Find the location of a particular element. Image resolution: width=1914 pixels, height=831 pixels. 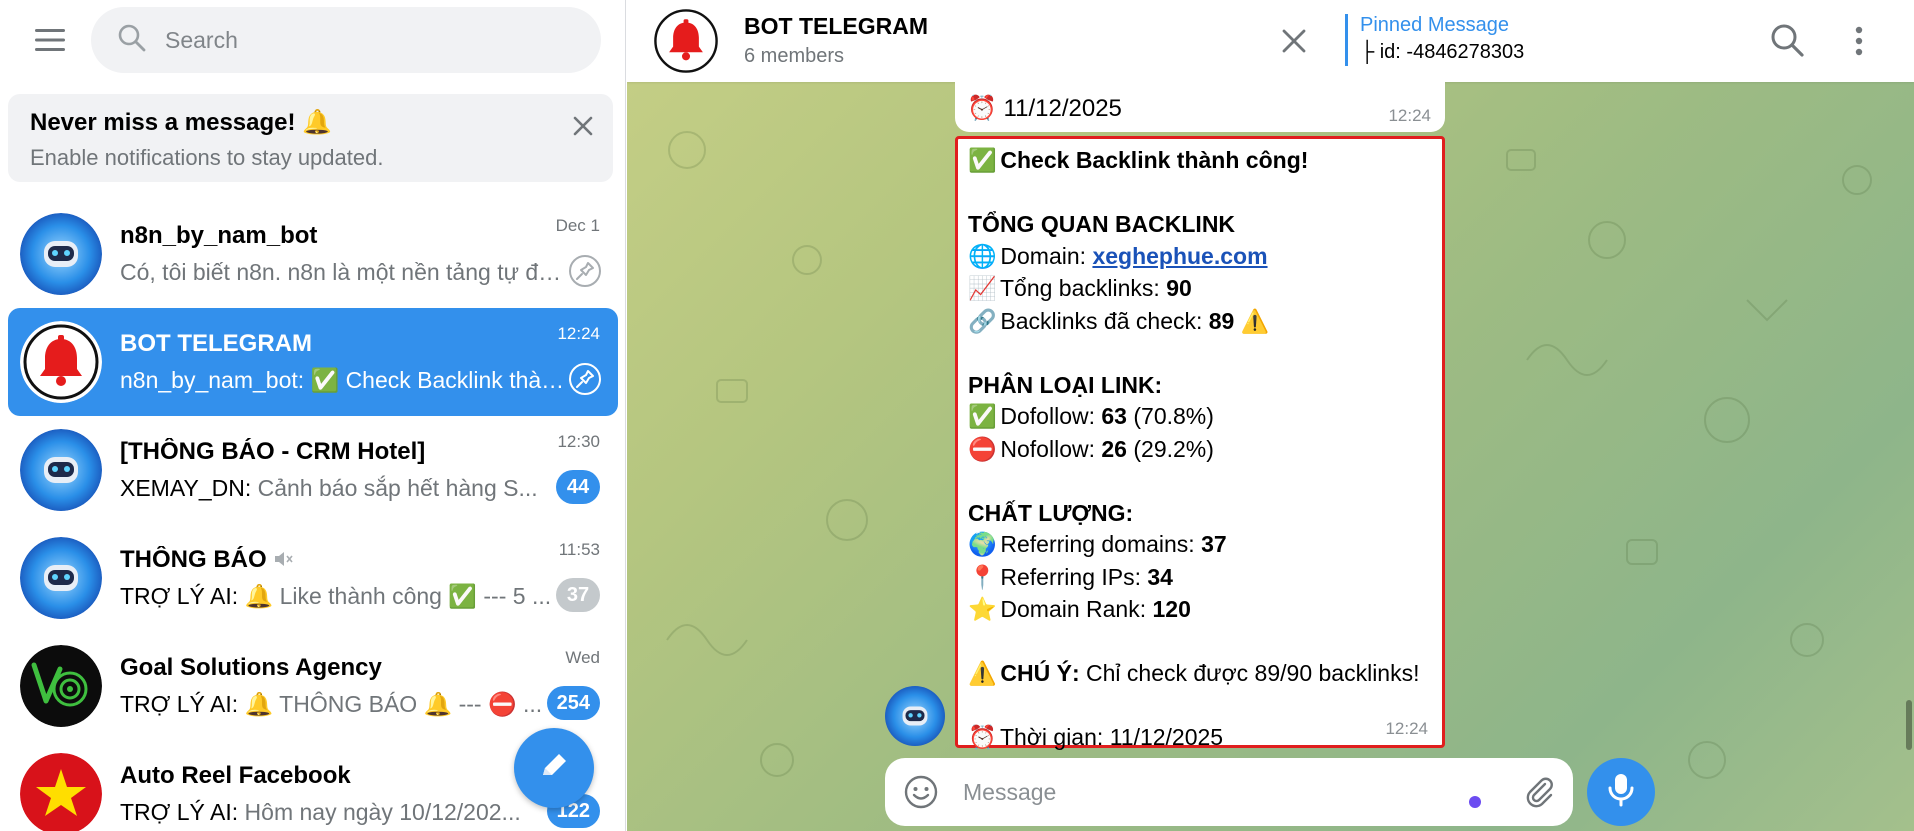

refdomains-label: Referring domains: is located at coordinates (1097, 544).